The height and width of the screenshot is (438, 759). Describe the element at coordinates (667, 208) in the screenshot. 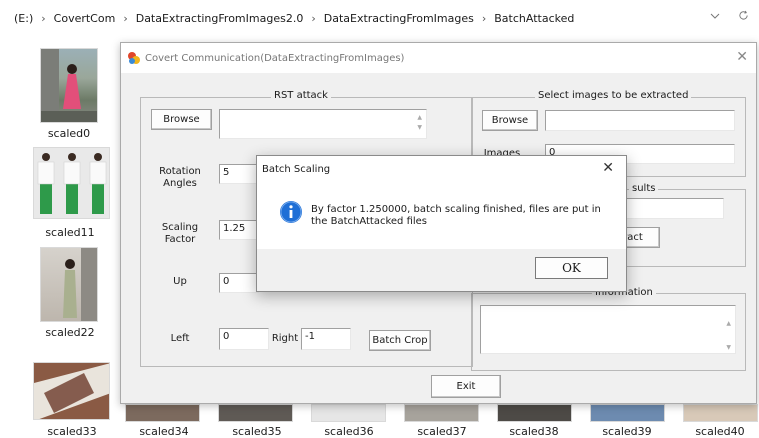

I see `results-input` at that location.